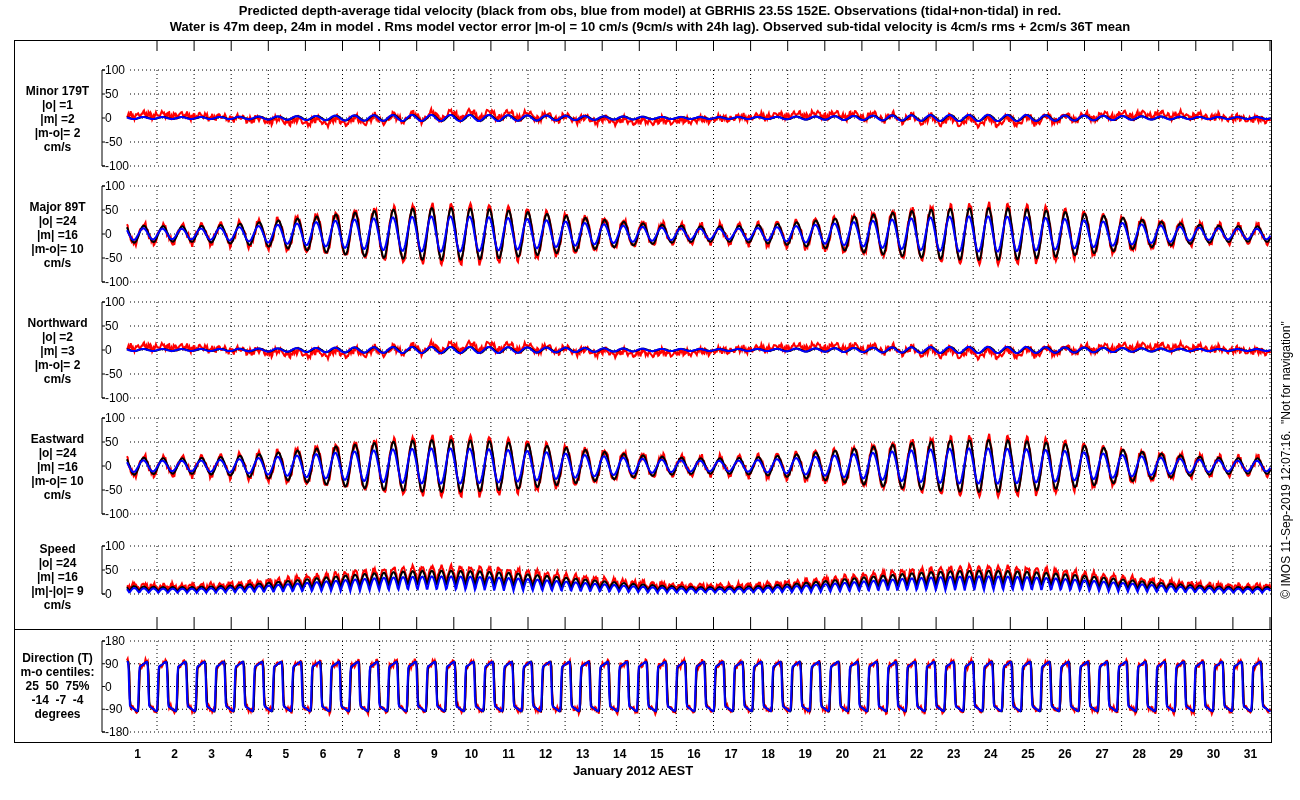 Image resolution: width=1300 pixels, height=800 pixels. What do you see at coordinates (57, 235) in the screenshot?
I see `panel-legend: Major 89T |o| =24 |m| =16 |m-o|= 10 cm/s` at bounding box center [57, 235].